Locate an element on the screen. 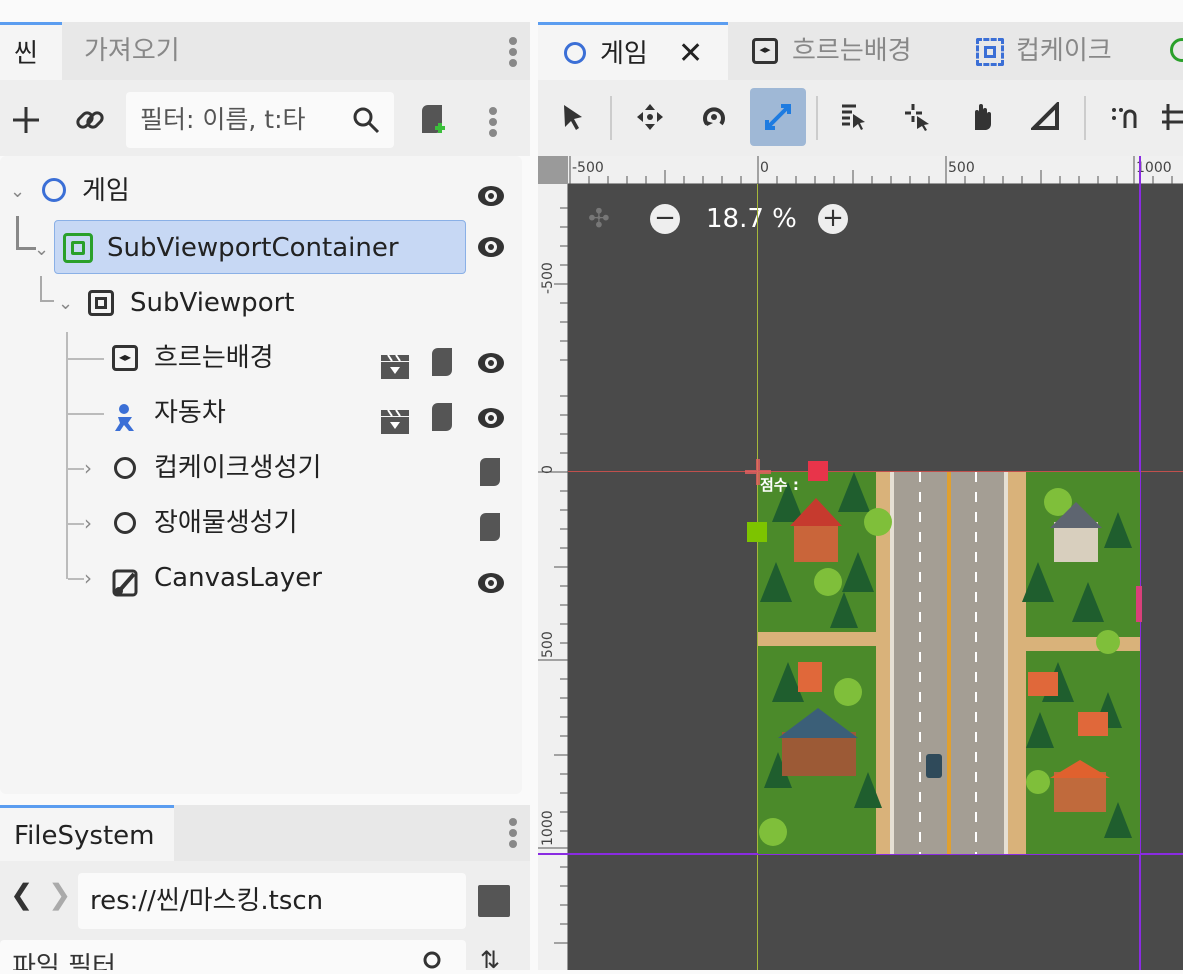  tree-label: CanvasLayer is located at coordinates (238, 578).